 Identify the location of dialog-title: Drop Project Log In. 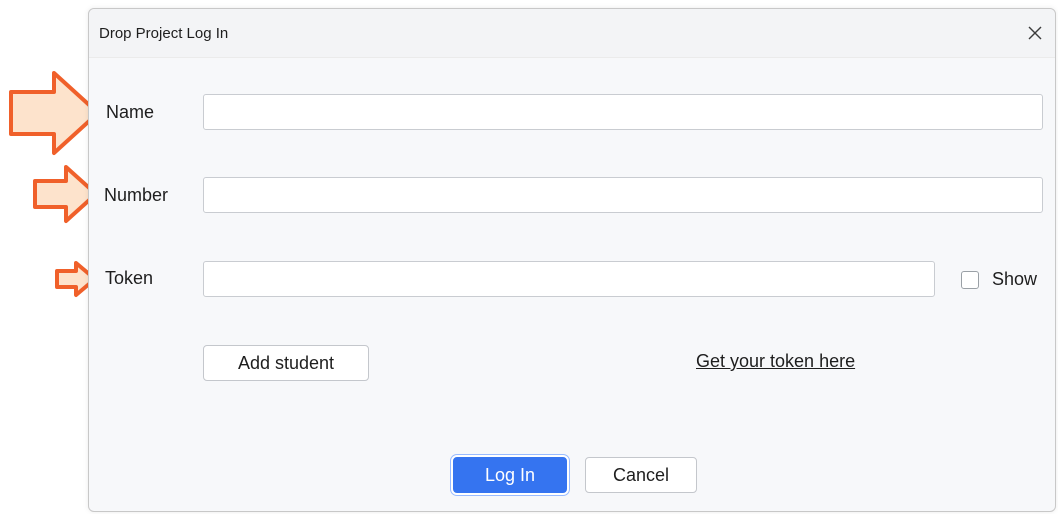
(164, 33).